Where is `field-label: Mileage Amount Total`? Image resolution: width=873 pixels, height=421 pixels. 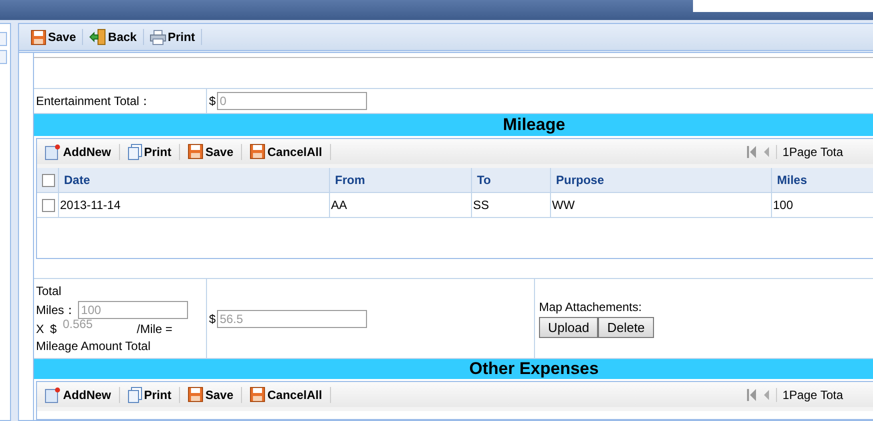
field-label: Mileage Amount Total is located at coordinates (94, 346).